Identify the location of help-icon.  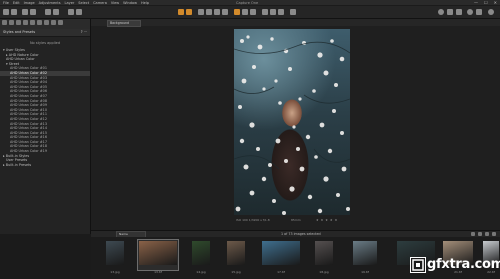
(491, 12).